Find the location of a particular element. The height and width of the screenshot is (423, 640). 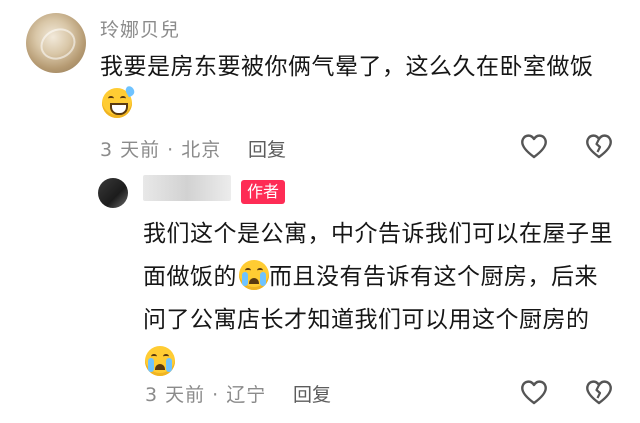

commenter-avatar is located at coordinates (56, 43).